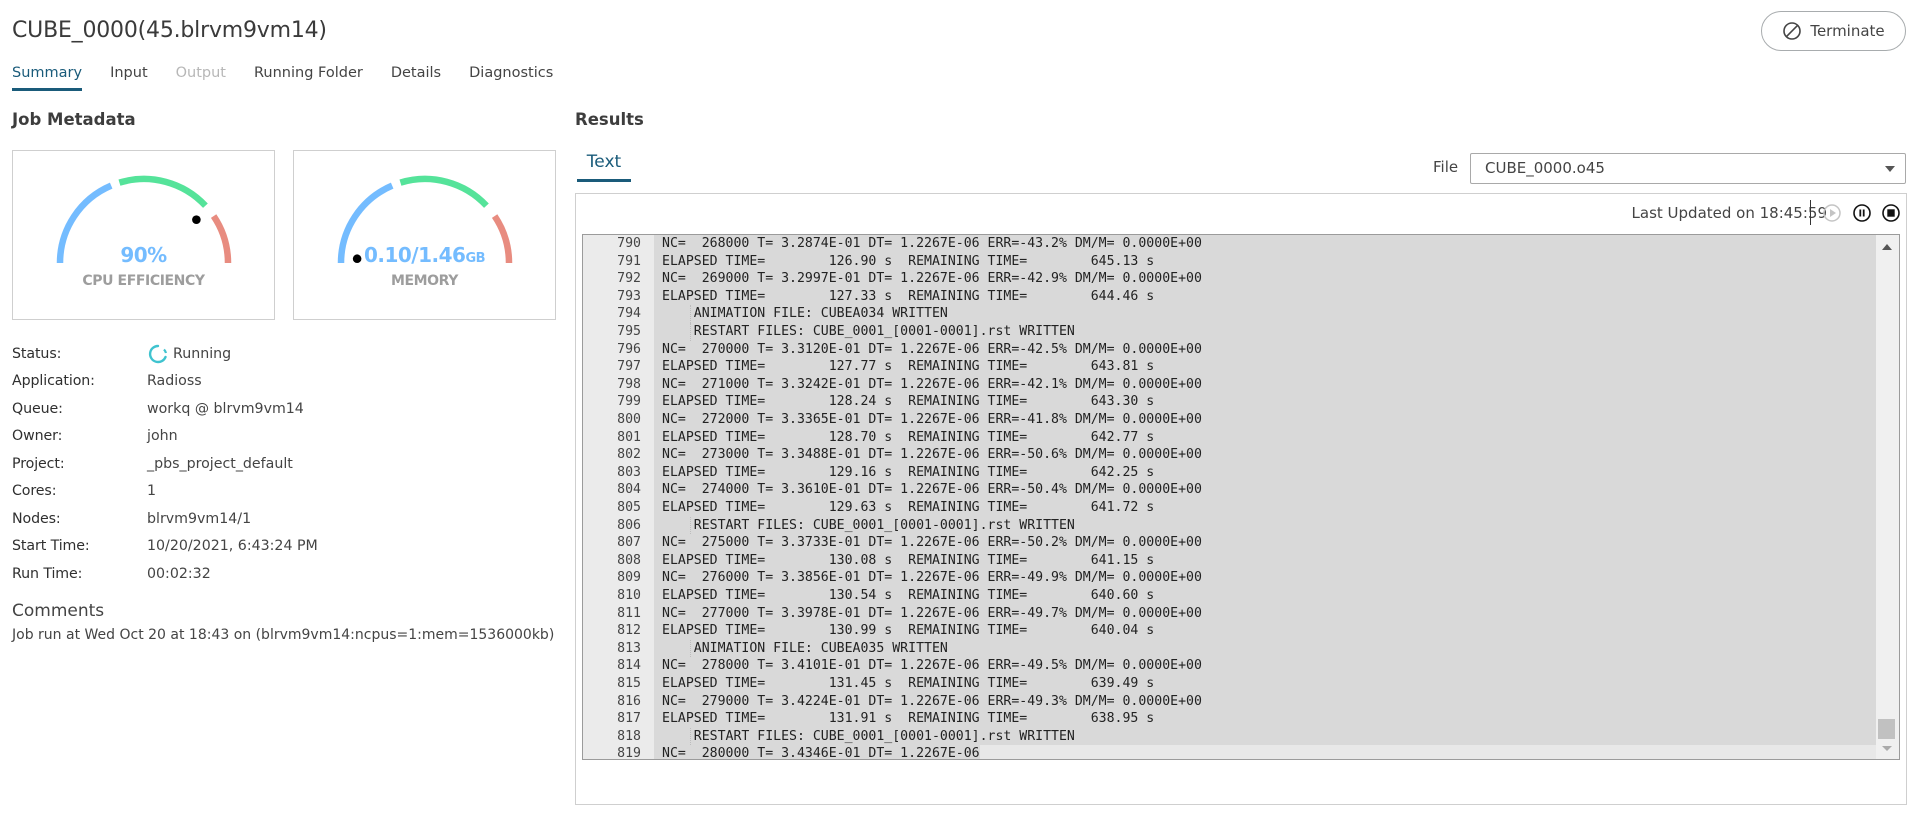  I want to click on meta-row-queue: Queue: workq @ blrvm9vm14, so click(165, 409).